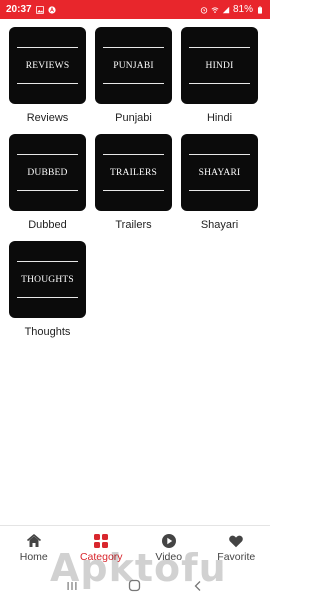 This screenshot has width=320, height=600. What do you see at coordinates (47, 118) in the screenshot?
I see `category-label: Reviews` at bounding box center [47, 118].